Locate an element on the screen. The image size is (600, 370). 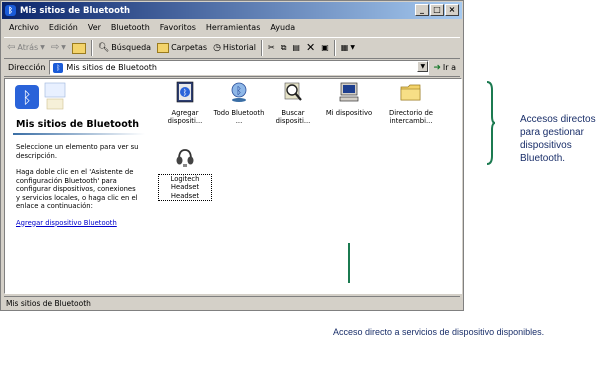
views-button: ▦ ▼ is located at coordinates (348, 48).